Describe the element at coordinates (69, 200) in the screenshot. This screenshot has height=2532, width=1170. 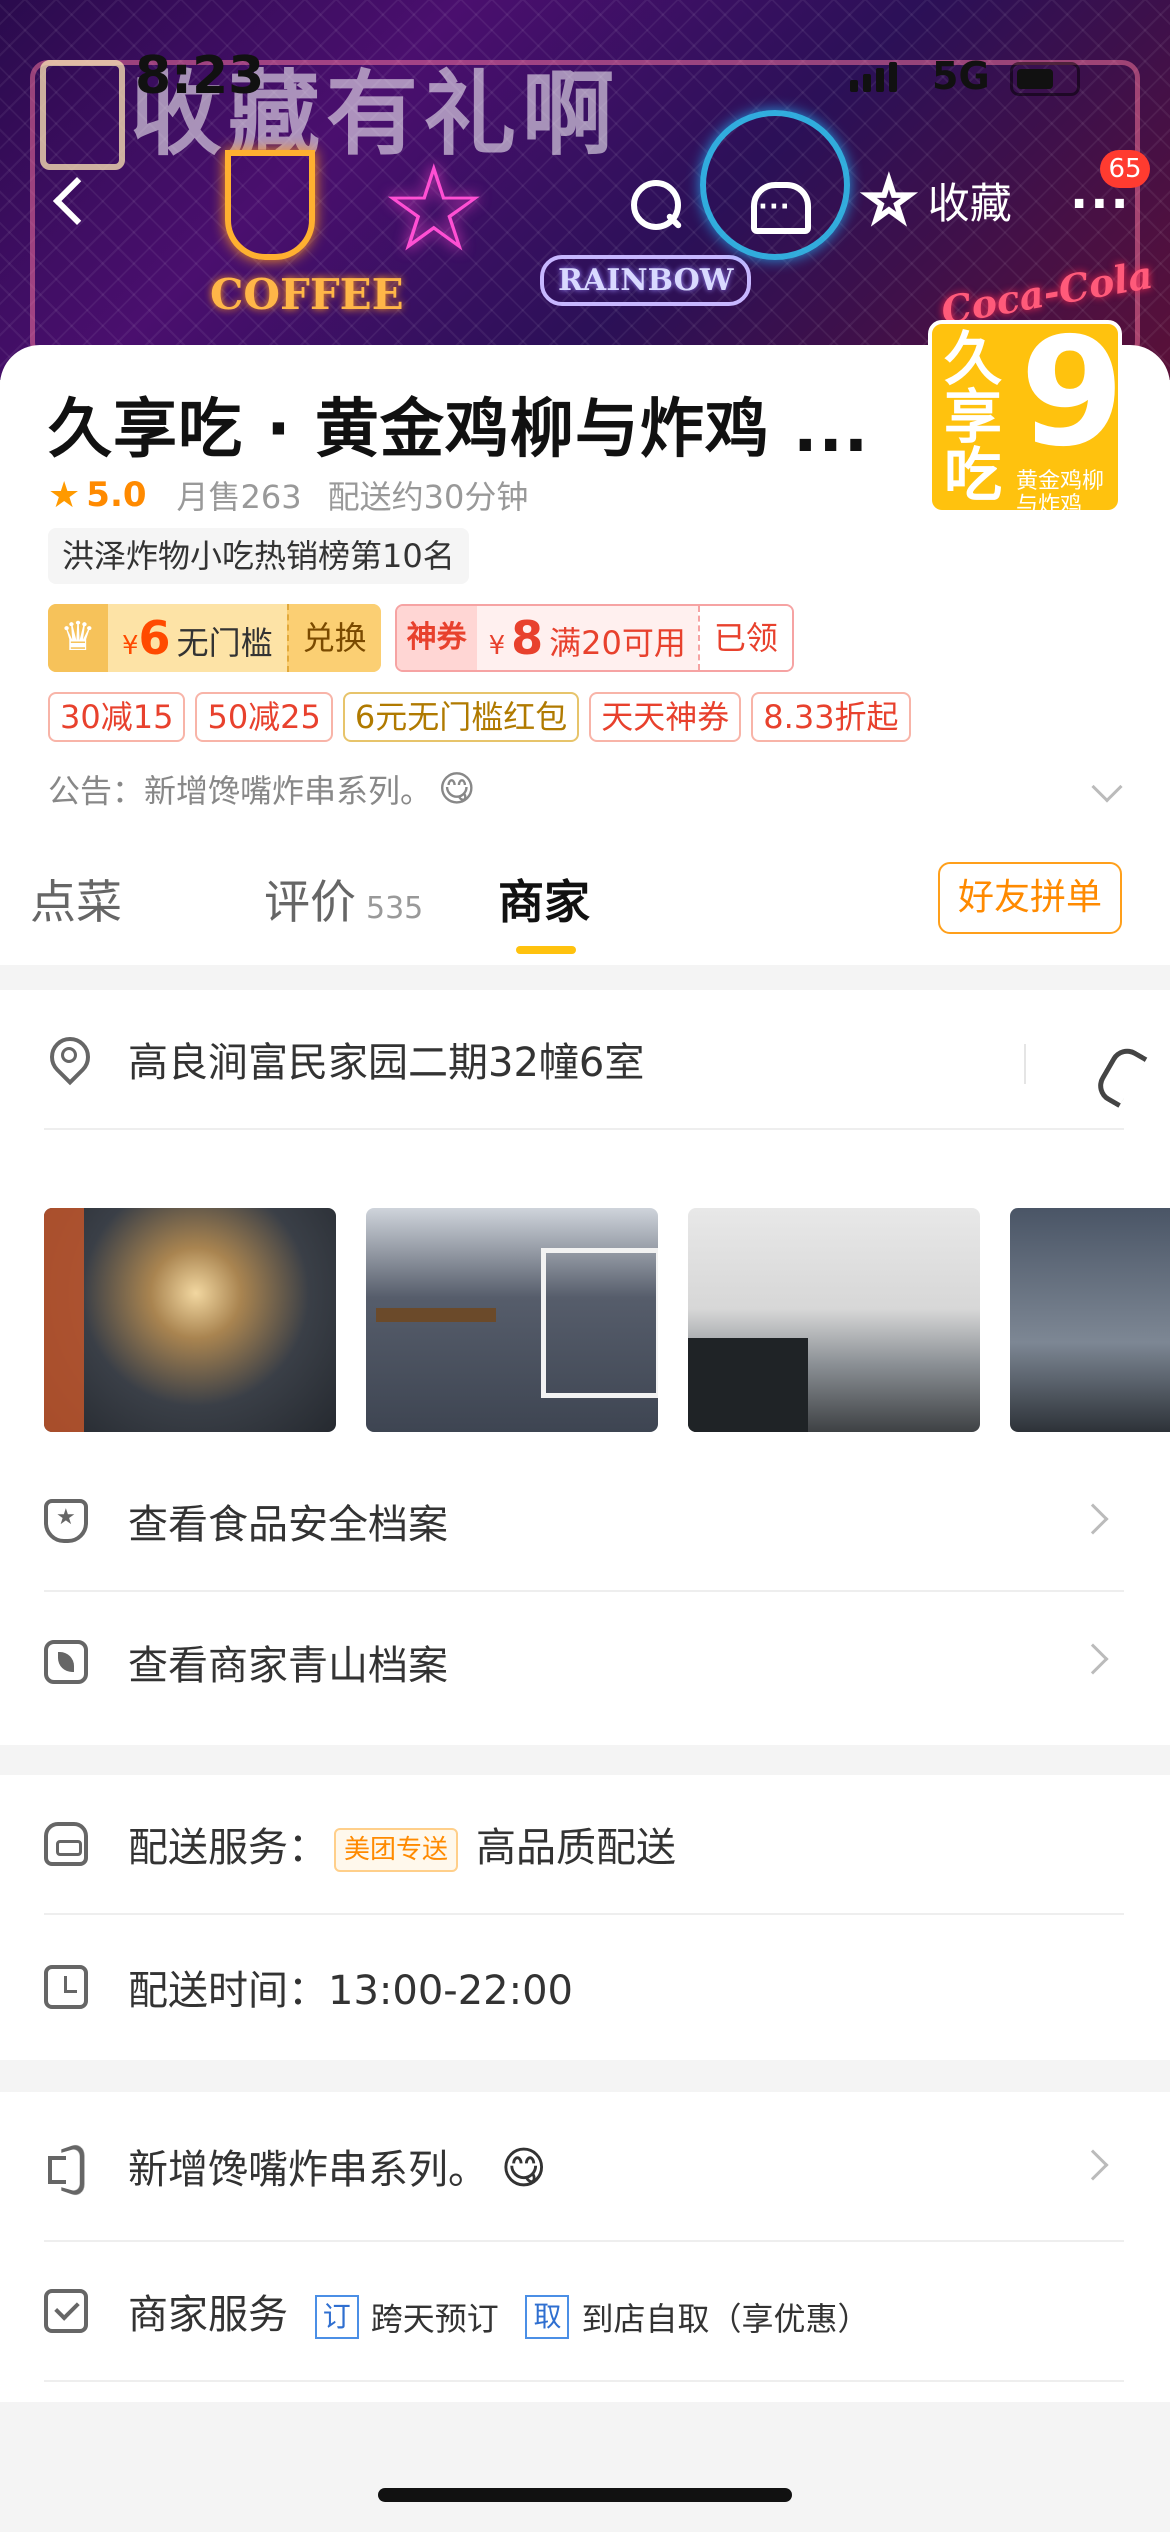
I see `back-button` at that location.